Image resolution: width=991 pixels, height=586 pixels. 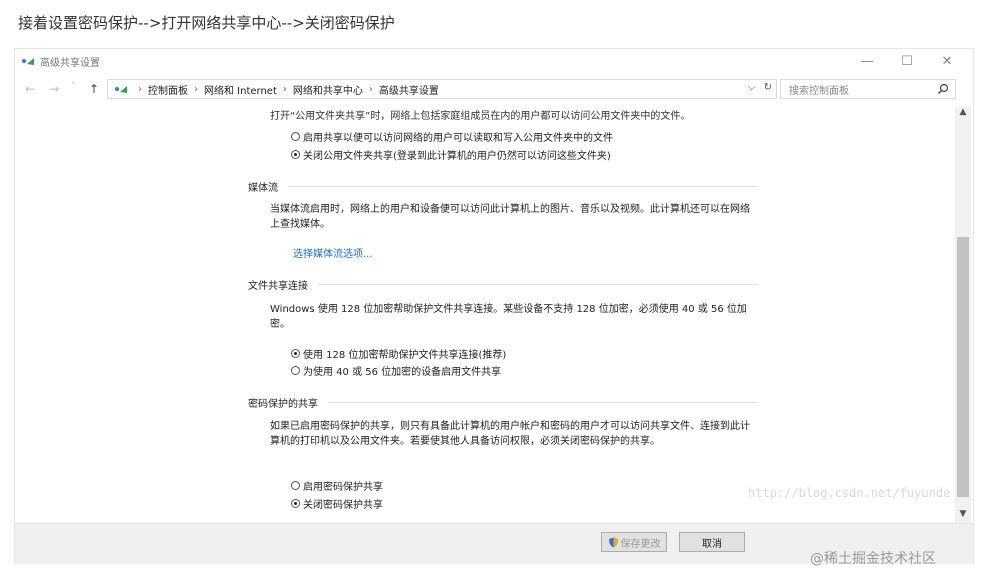 I want to click on scroll-up-icon: ▲, so click(x=963, y=114).